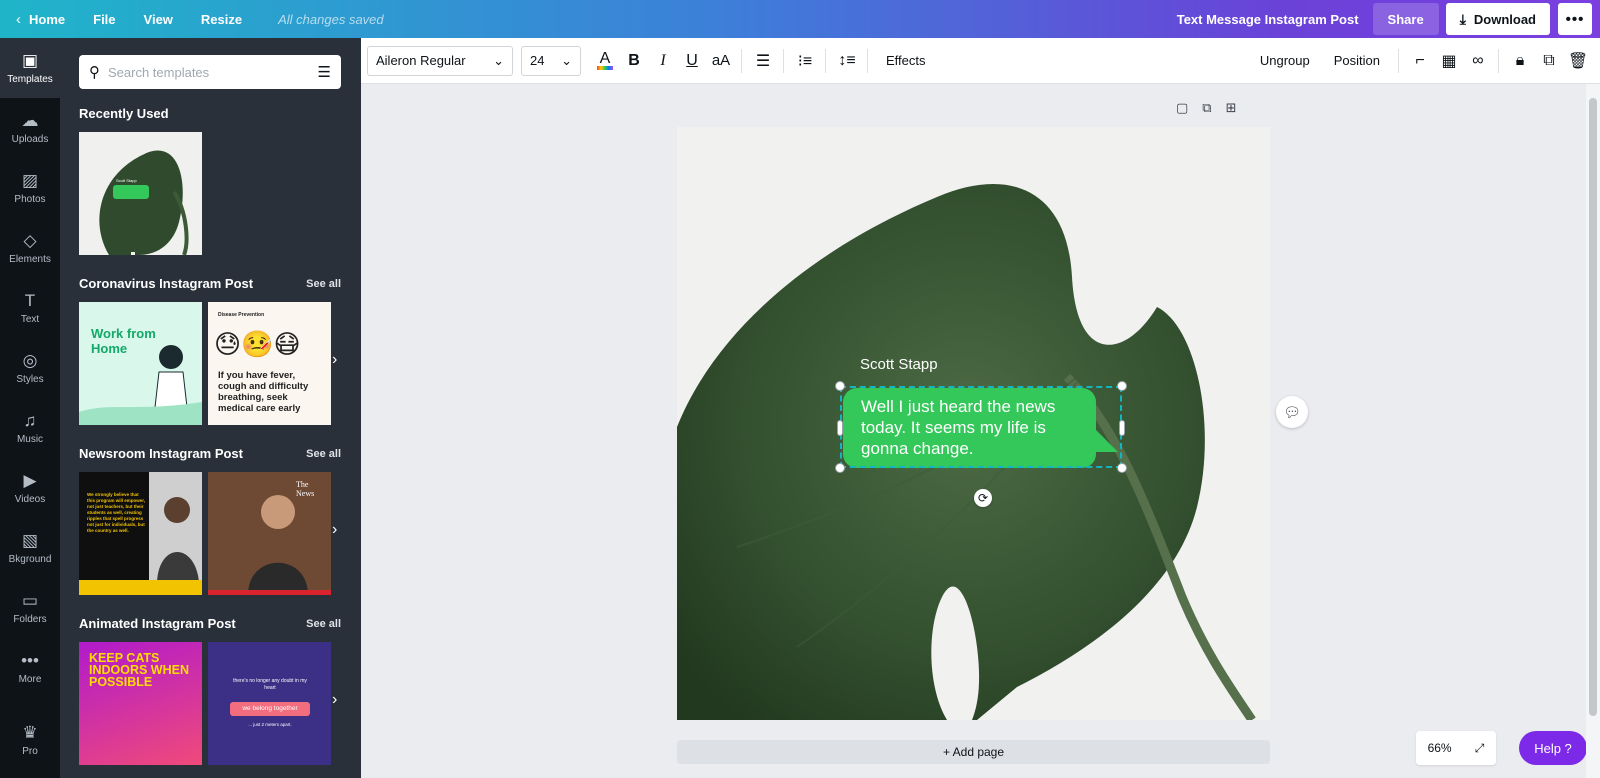 This screenshot has height=778, width=1600. I want to click on ungroup-button: Ungroup, so click(1285, 60).